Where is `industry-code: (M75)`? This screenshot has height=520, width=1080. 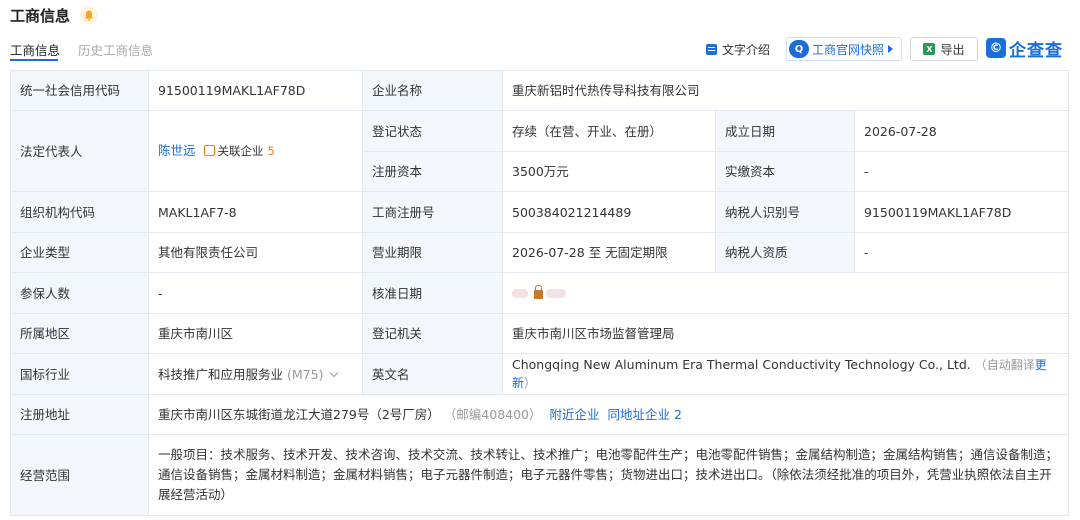 industry-code: (M75) is located at coordinates (305, 374).